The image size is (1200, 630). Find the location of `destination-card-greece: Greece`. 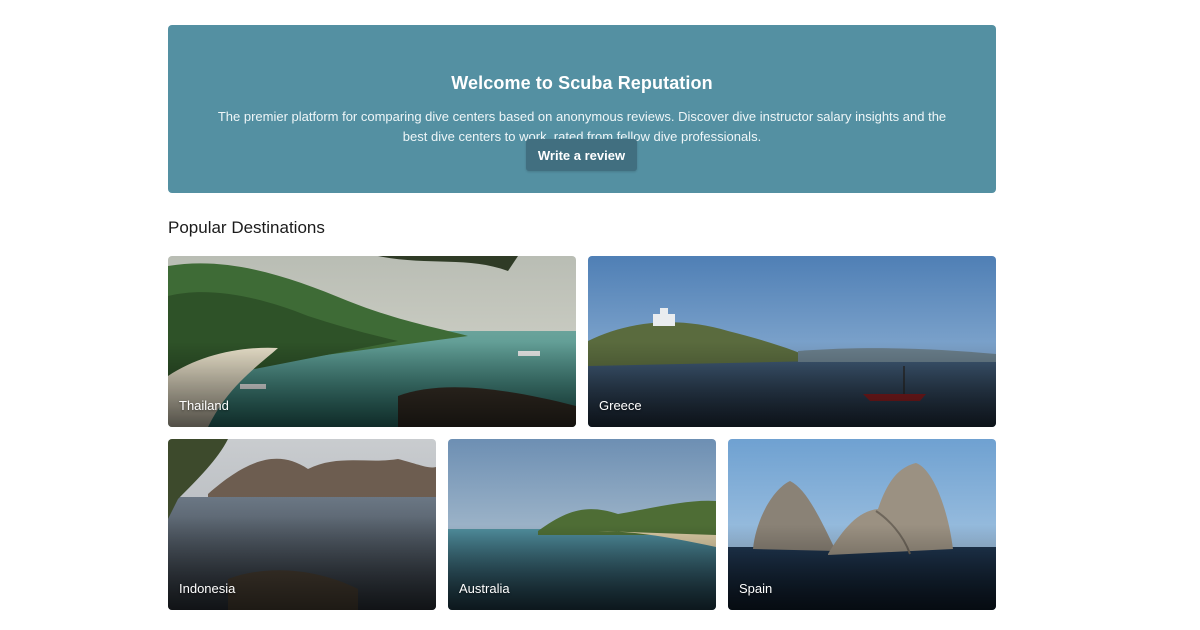

destination-card-greece: Greece is located at coordinates (792, 341).